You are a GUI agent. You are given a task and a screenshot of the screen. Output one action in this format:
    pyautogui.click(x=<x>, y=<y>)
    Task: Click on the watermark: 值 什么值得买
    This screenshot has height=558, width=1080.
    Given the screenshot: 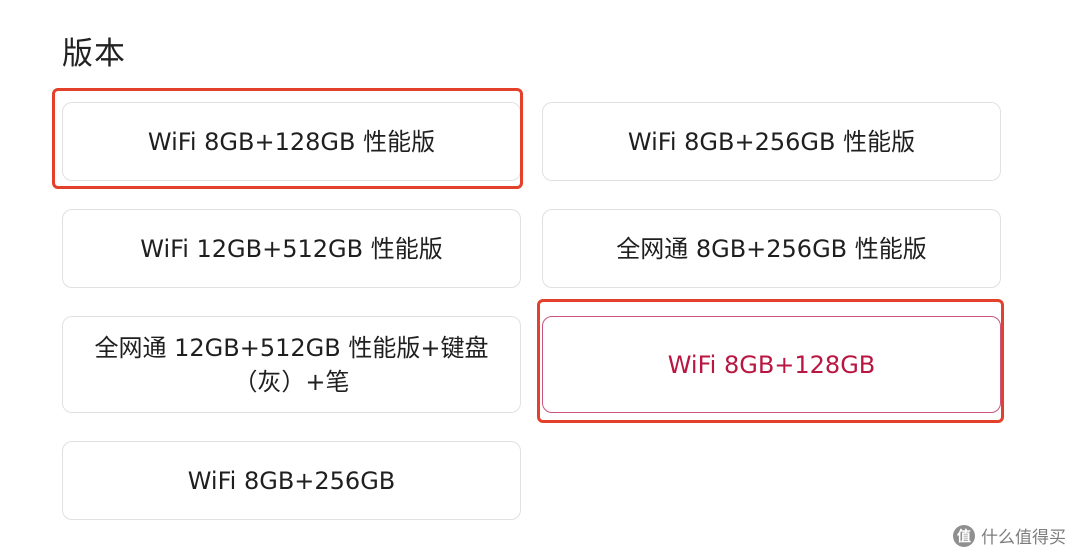 What is the action you would take?
    pyautogui.click(x=1009, y=535)
    